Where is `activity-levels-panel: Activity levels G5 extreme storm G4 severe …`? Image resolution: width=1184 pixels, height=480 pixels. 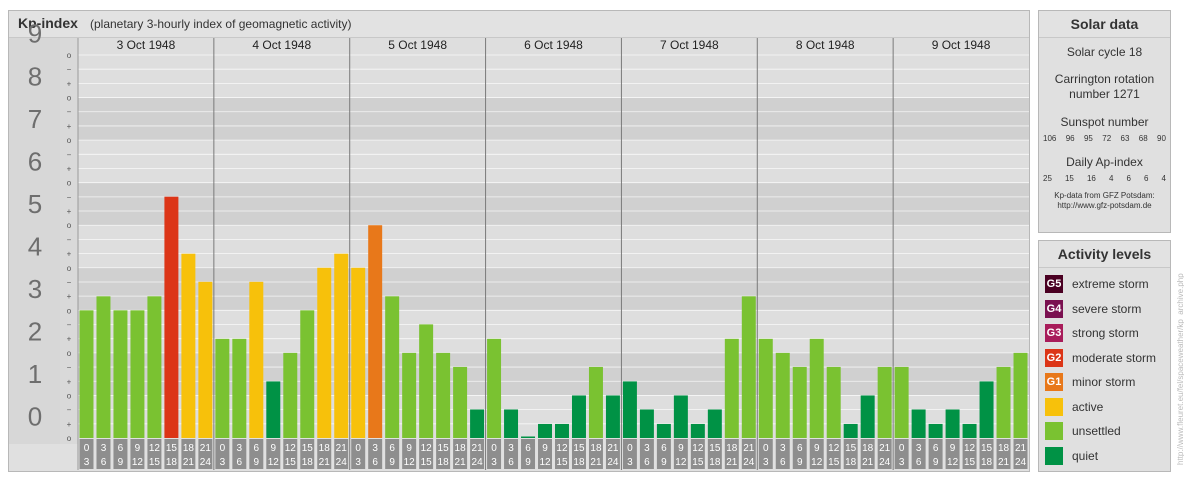 activity-levels-panel: Activity levels G5 extreme storm G4 severe … is located at coordinates (1104, 356).